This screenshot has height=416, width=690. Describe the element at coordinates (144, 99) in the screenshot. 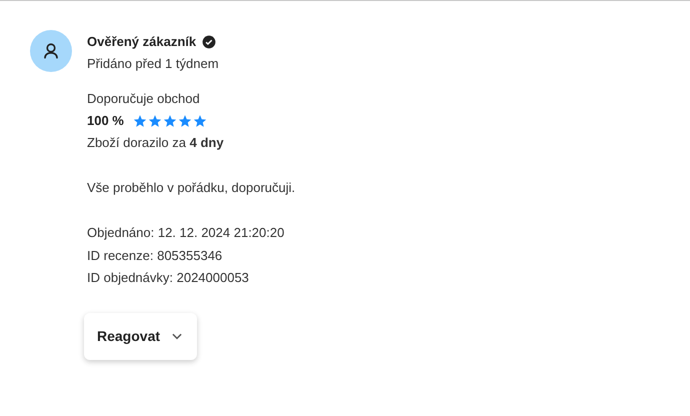

I see `recommendation-label: Doporučuje obchod` at that location.